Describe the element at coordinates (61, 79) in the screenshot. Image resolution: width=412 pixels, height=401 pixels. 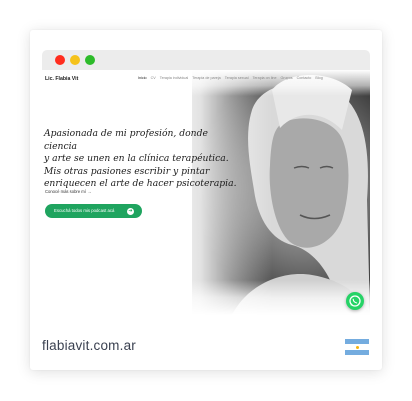
I see `site-brand: Lic. Flabia Vit` at that location.